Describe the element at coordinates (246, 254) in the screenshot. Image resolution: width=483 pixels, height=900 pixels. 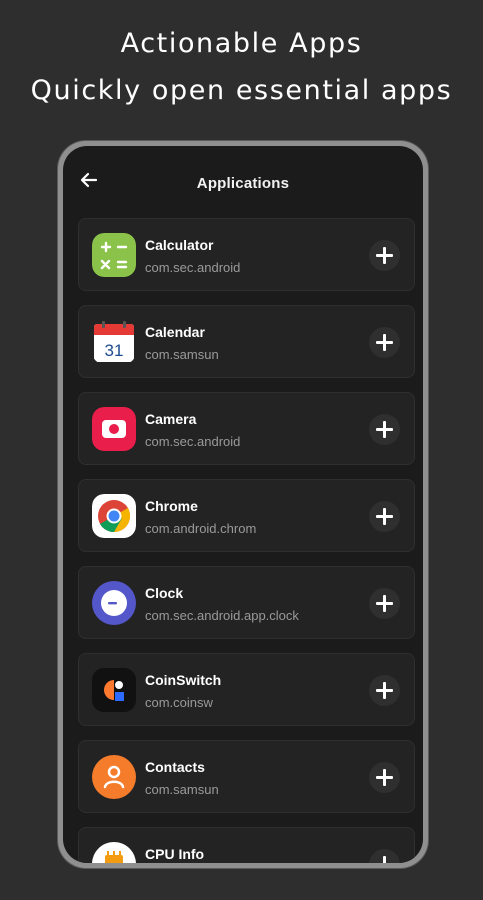
I see `app-row-calculator: Calculator com.sec.android` at that location.